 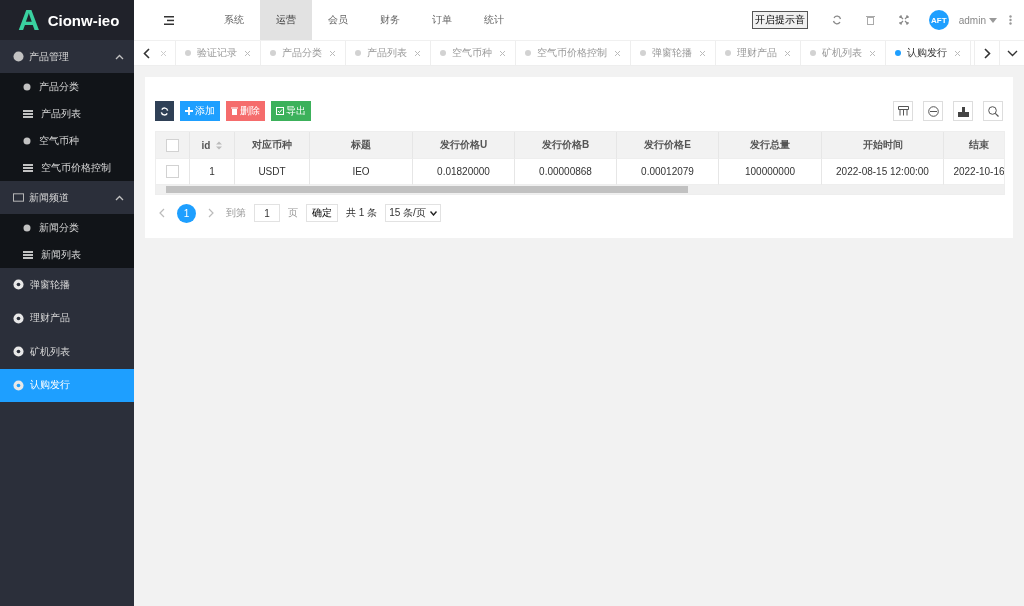 I want to click on sidebar-item: 产品列表, so click(x=67, y=113).